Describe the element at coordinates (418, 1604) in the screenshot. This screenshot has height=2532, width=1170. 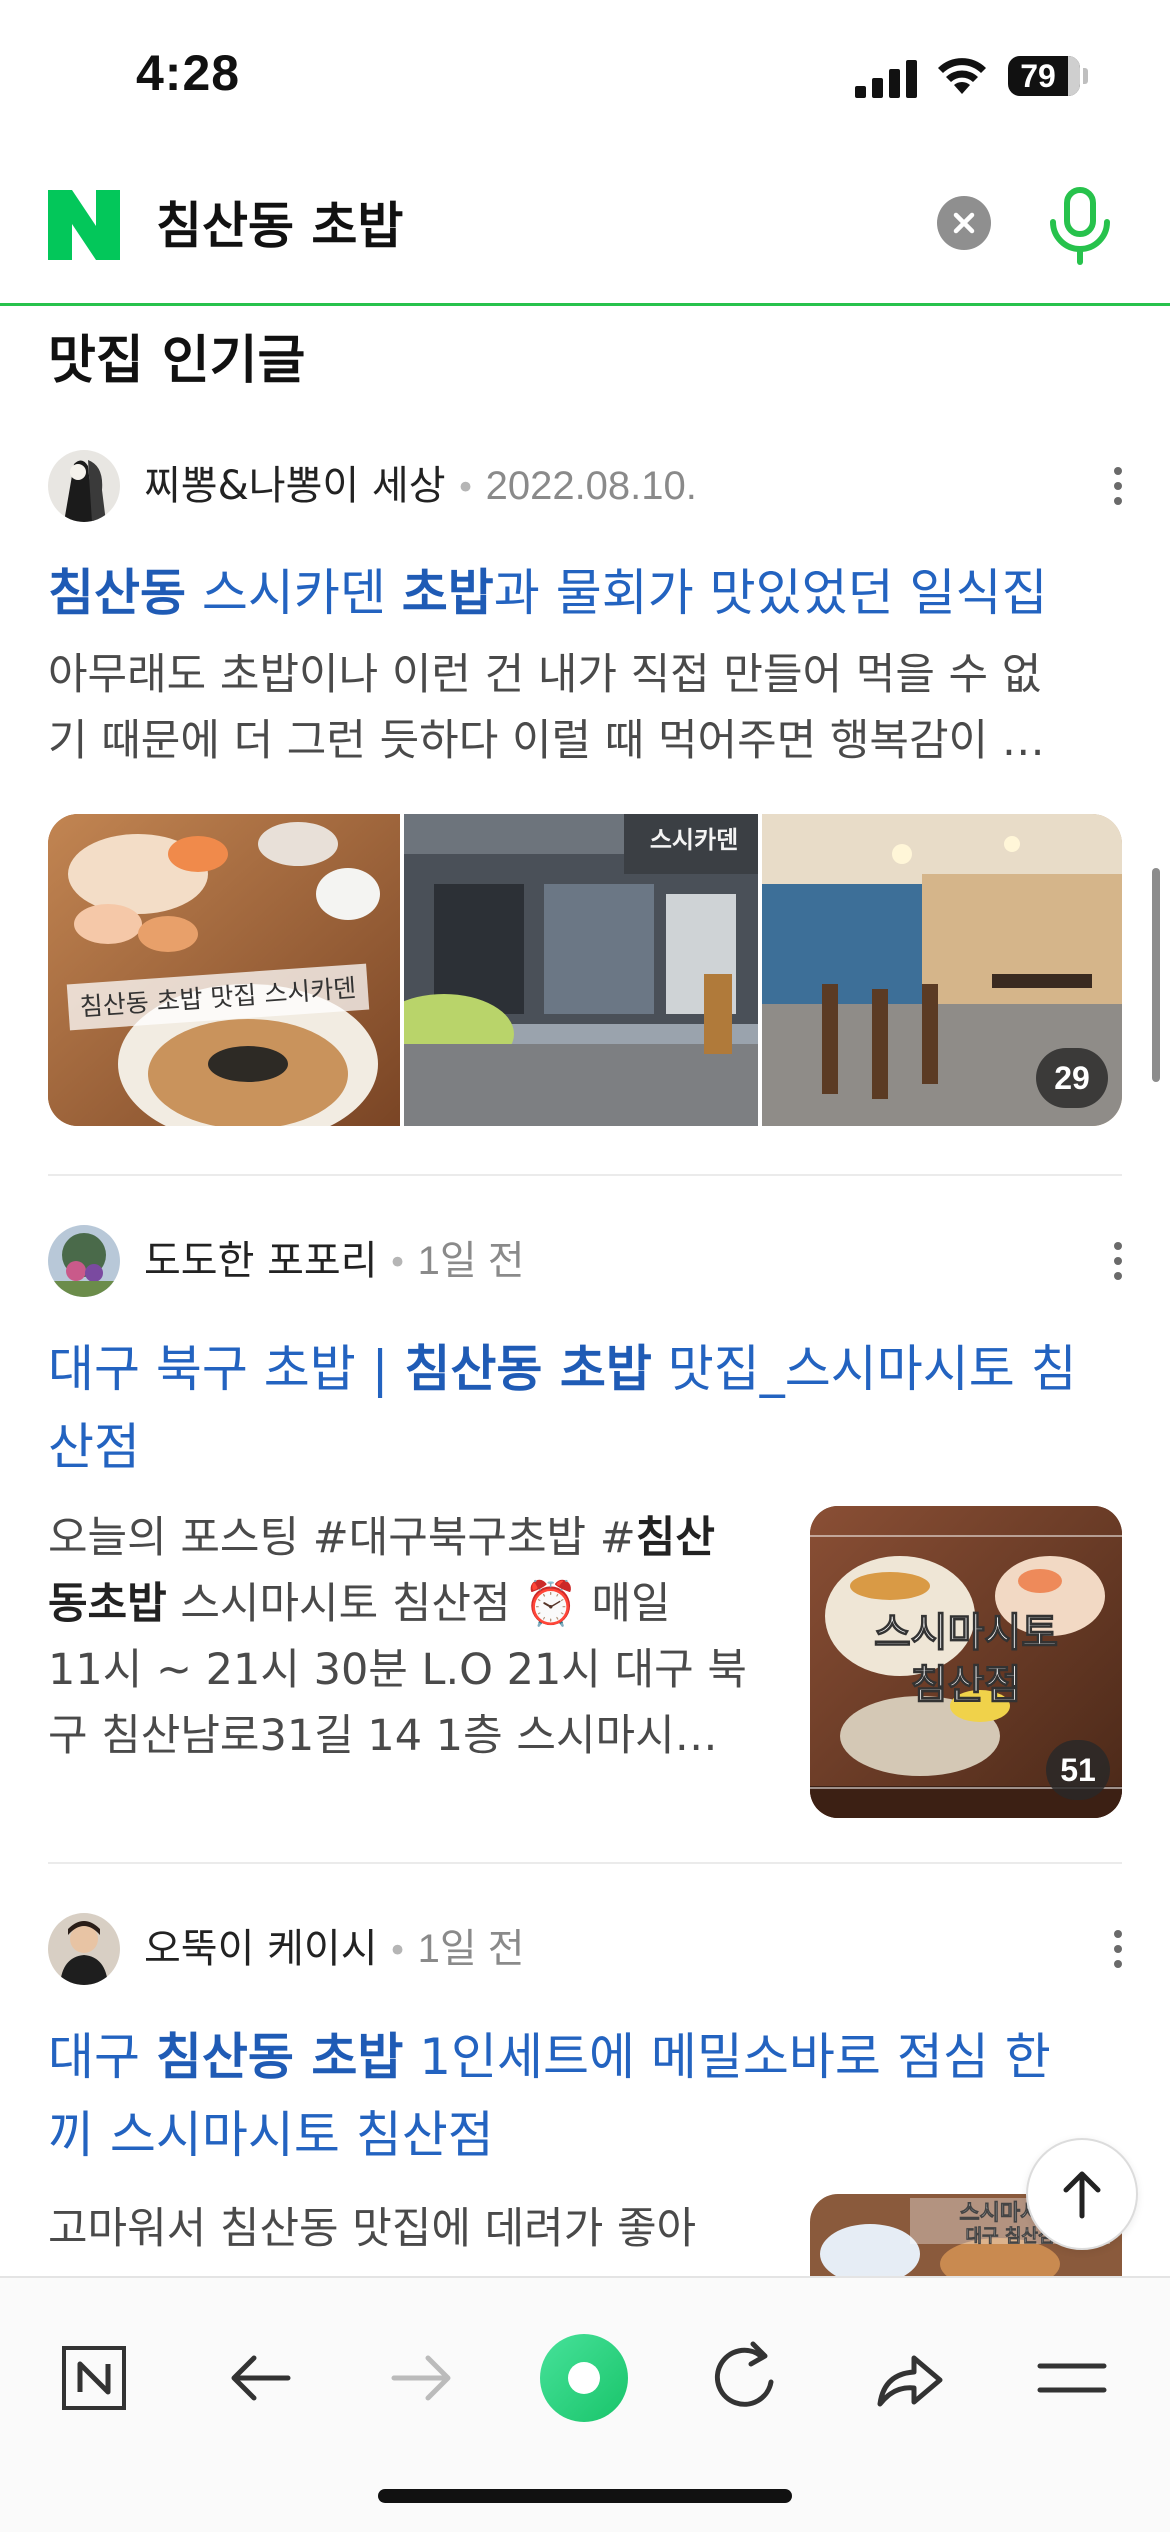
I see `snippet-text: 스시마시토 침산점 ⏰ 매일` at that location.